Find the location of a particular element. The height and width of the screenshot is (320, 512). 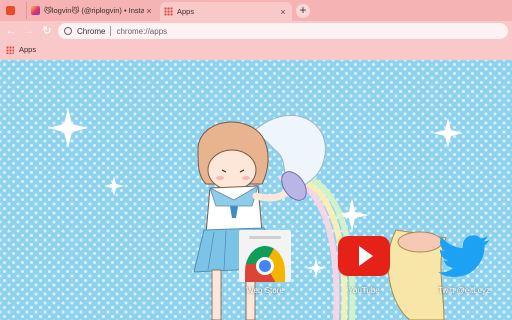

twitter-icon is located at coordinates (464, 256).